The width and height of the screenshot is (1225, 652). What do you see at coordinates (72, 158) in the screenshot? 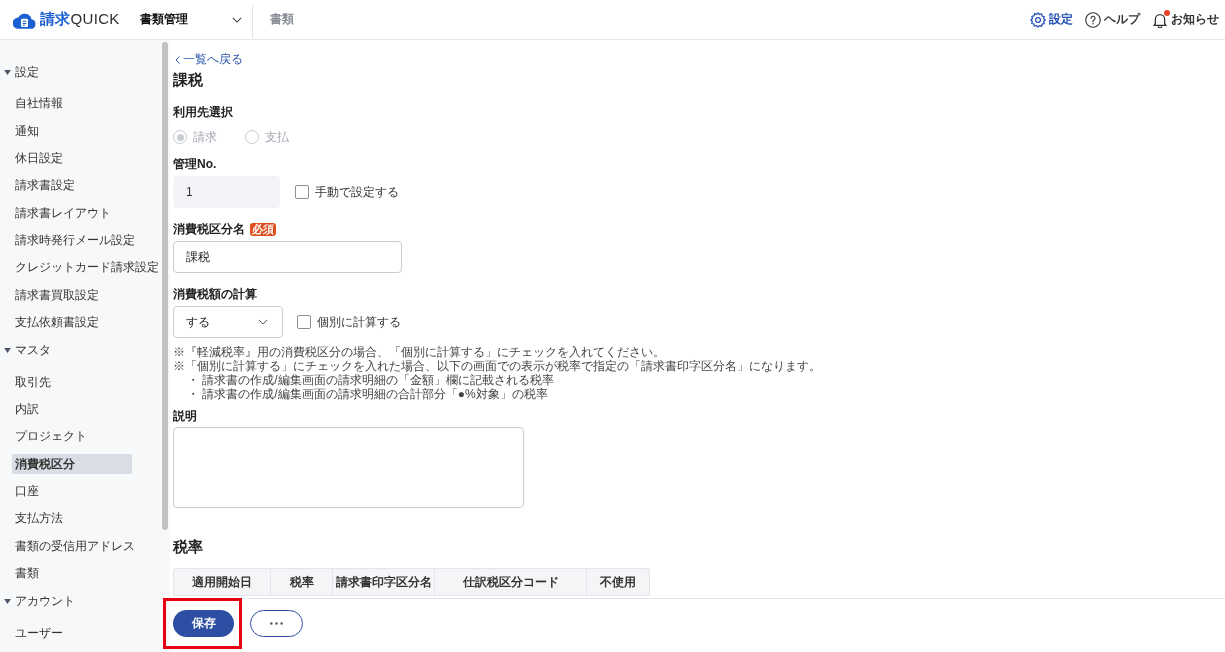
I see `sidebar-item: 休日設定` at bounding box center [72, 158].